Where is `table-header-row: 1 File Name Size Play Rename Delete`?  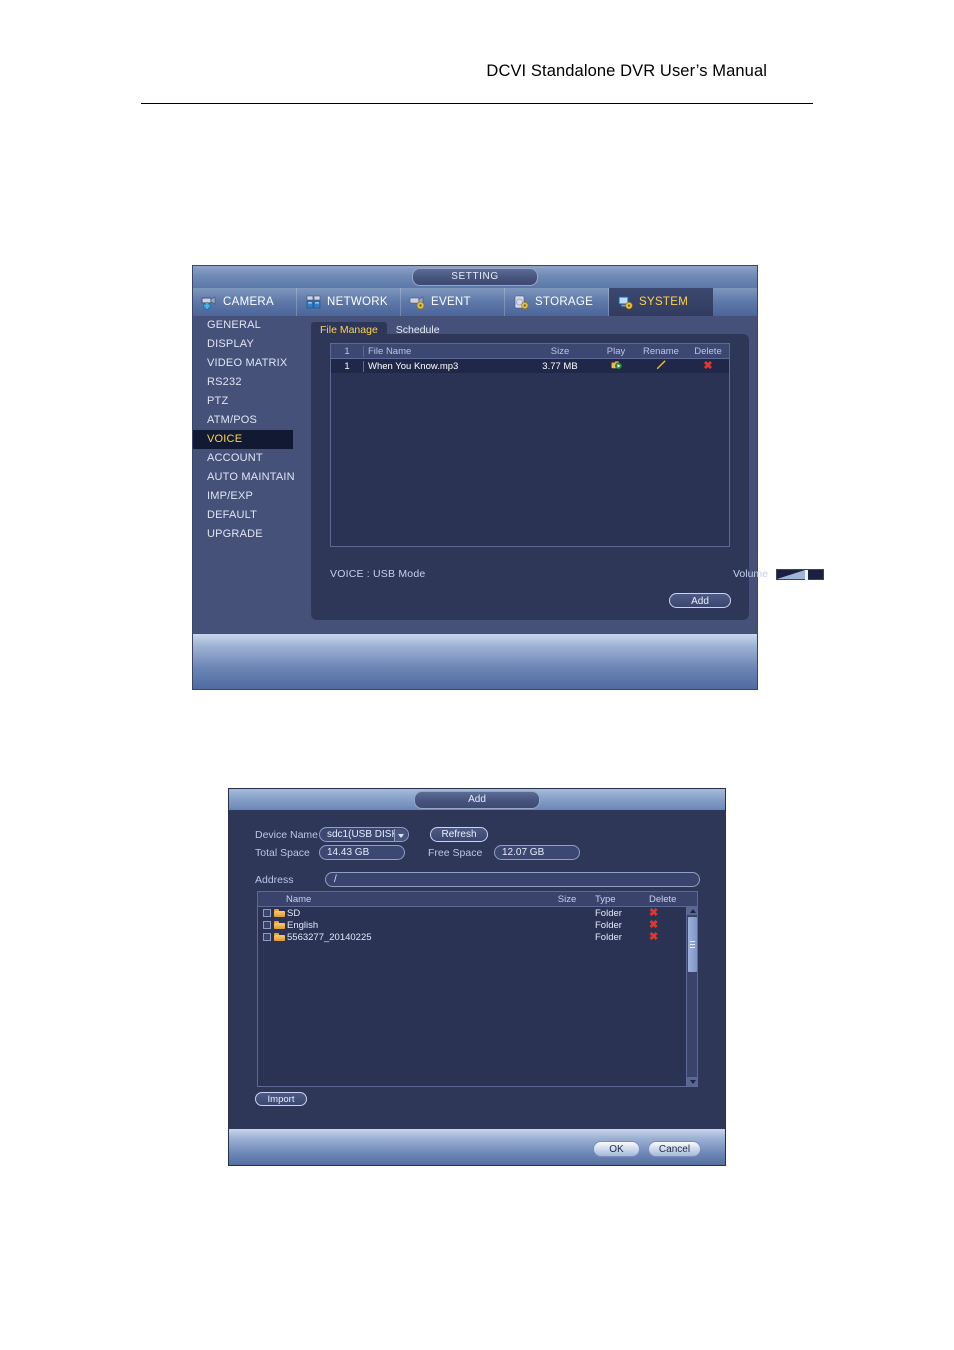 table-header-row: 1 File Name Size Play Rename Delete is located at coordinates (530, 351).